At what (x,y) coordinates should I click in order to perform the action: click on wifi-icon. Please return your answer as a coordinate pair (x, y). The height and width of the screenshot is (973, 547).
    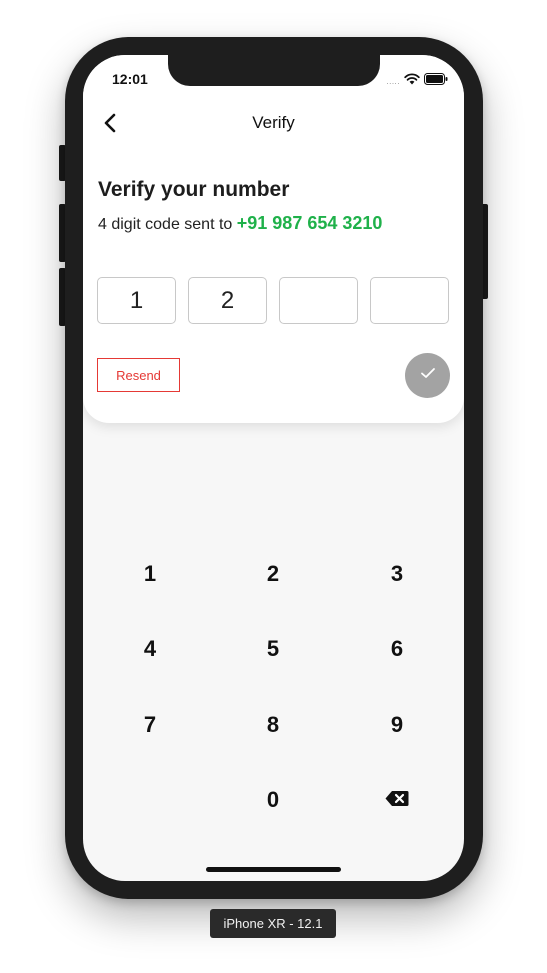
    Looking at the image, I should click on (412, 81).